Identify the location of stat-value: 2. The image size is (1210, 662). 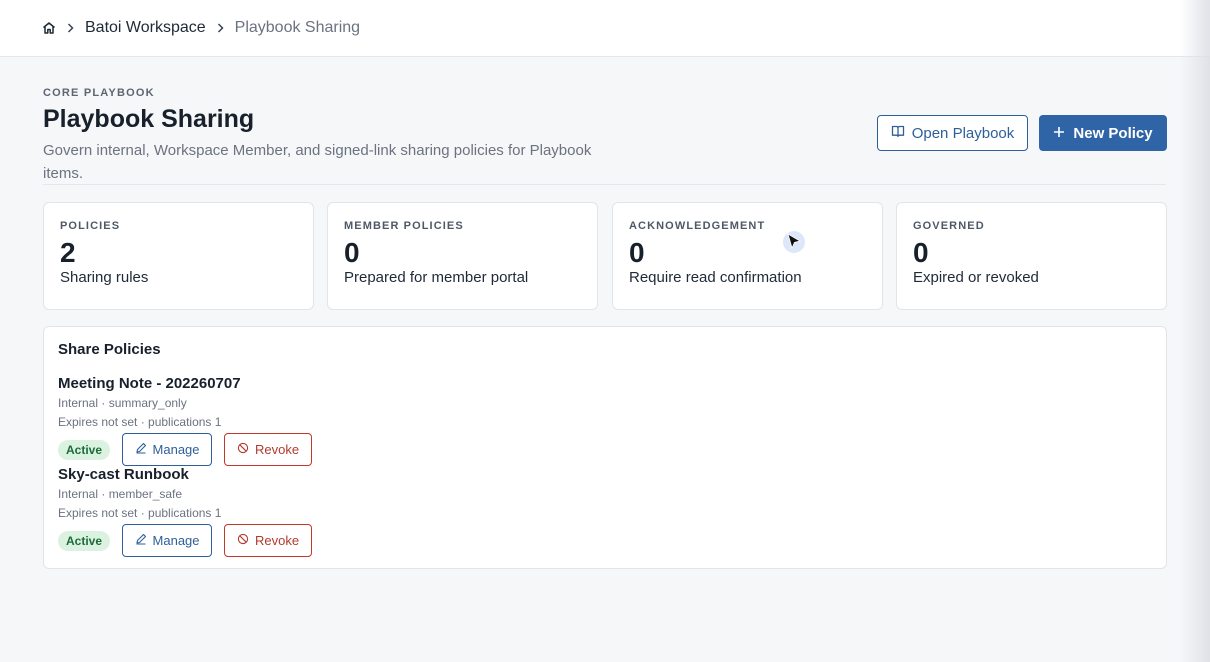
(68, 252).